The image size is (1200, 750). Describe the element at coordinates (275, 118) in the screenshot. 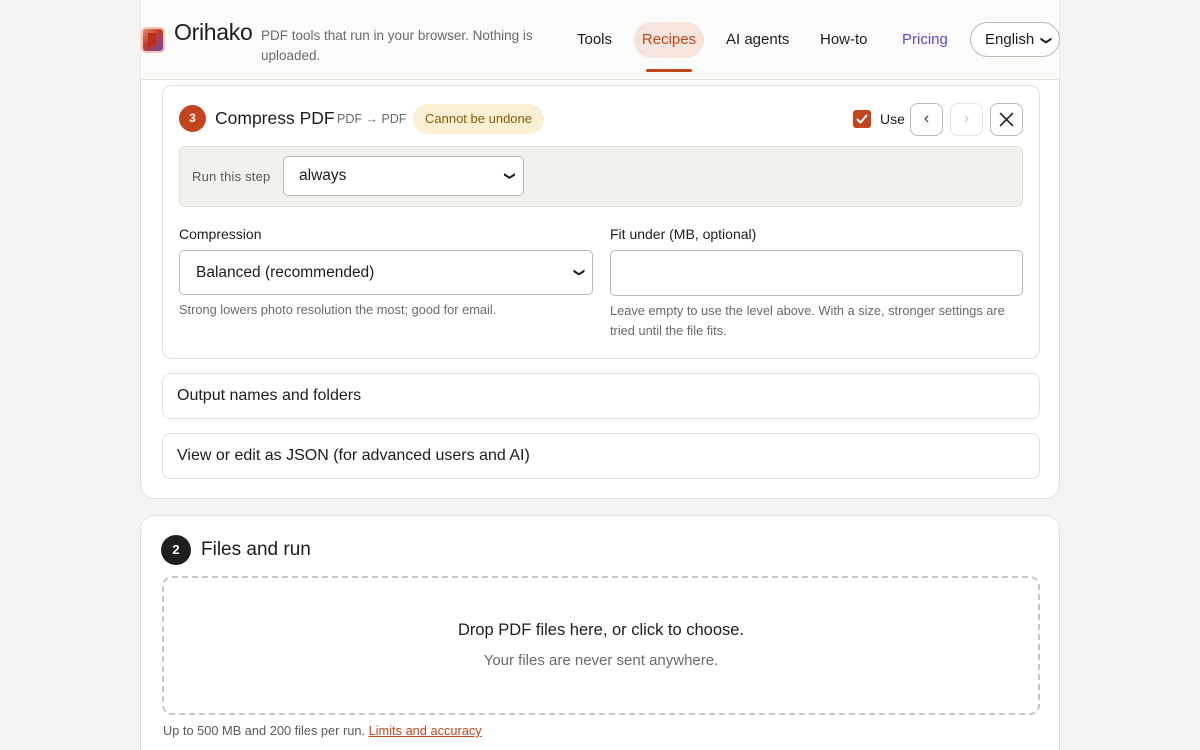

I see `step-title: Compress PDF` at that location.